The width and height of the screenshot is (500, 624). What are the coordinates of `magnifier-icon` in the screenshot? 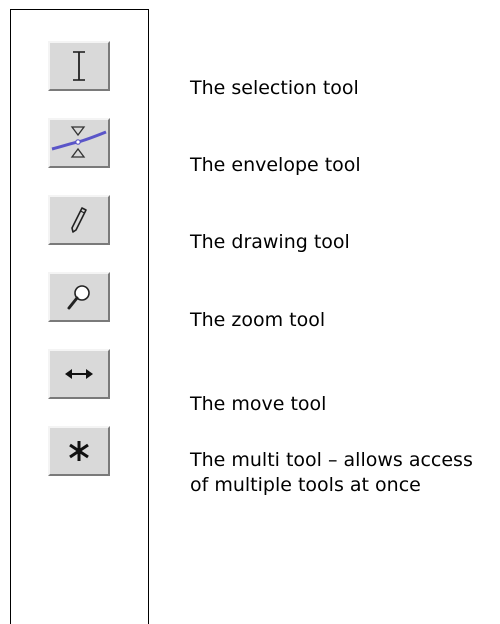 It's located at (78, 297).